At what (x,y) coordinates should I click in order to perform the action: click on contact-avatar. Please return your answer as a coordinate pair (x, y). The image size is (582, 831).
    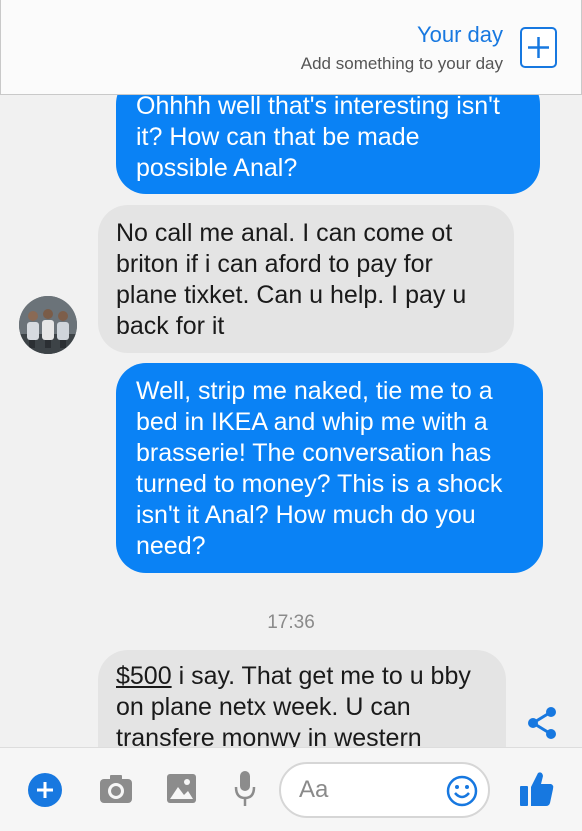
    Looking at the image, I should click on (48, 325).